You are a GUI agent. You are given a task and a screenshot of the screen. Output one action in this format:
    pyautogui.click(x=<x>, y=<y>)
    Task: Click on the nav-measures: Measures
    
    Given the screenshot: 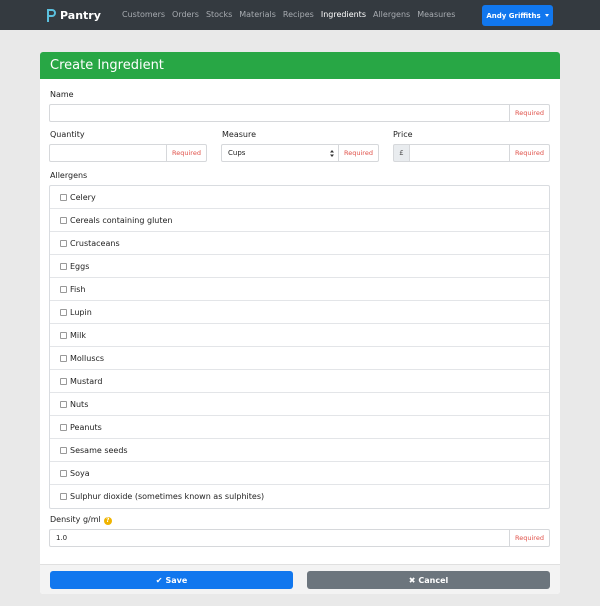 What is the action you would take?
    pyautogui.click(x=436, y=14)
    